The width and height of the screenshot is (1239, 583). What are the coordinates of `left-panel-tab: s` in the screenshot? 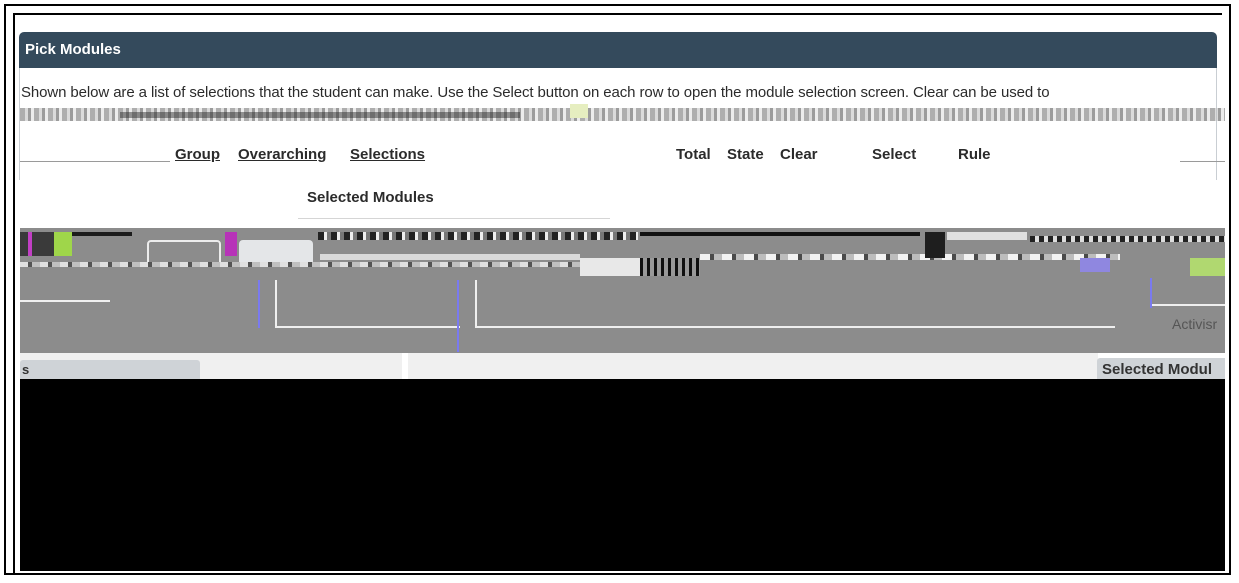 It's located at (110, 369).